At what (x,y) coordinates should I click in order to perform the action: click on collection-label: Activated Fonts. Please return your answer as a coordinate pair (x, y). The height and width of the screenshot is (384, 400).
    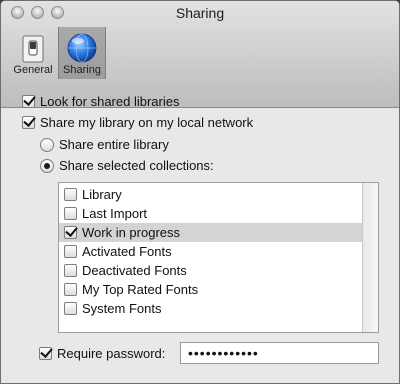
    Looking at the image, I should click on (127, 251).